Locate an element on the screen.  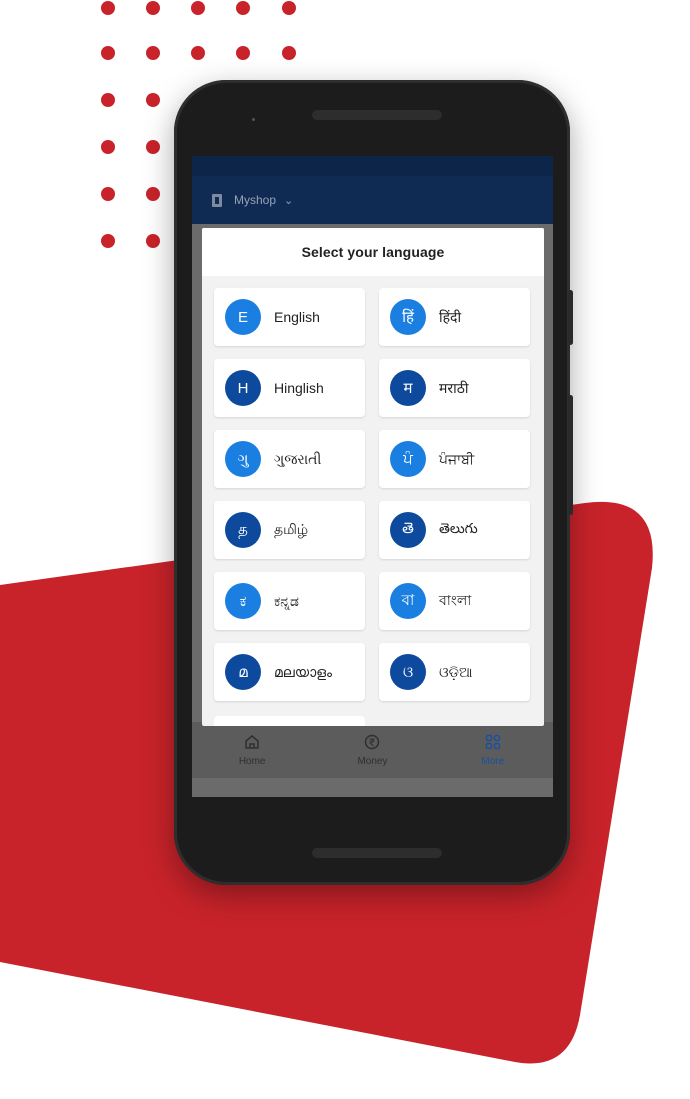
language-avatar: മ is located at coordinates (243, 672).